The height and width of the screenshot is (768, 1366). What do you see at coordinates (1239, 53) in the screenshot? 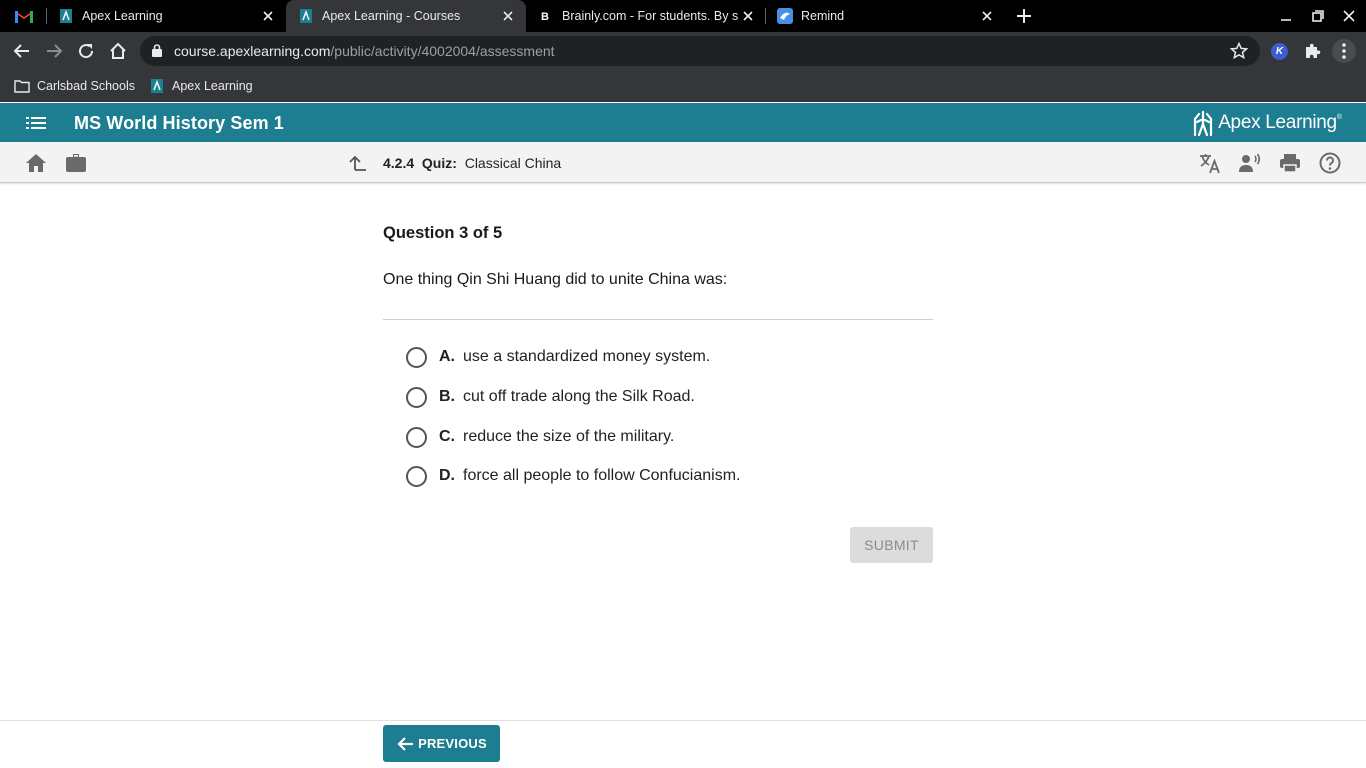
I see `bookmark-star-icon` at bounding box center [1239, 53].